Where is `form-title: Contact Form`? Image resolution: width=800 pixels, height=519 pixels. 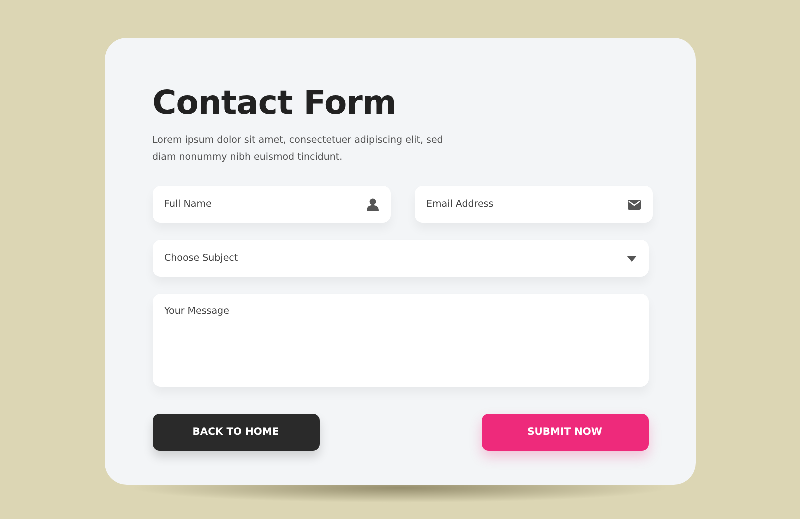
form-title: Contact Form is located at coordinates (275, 103).